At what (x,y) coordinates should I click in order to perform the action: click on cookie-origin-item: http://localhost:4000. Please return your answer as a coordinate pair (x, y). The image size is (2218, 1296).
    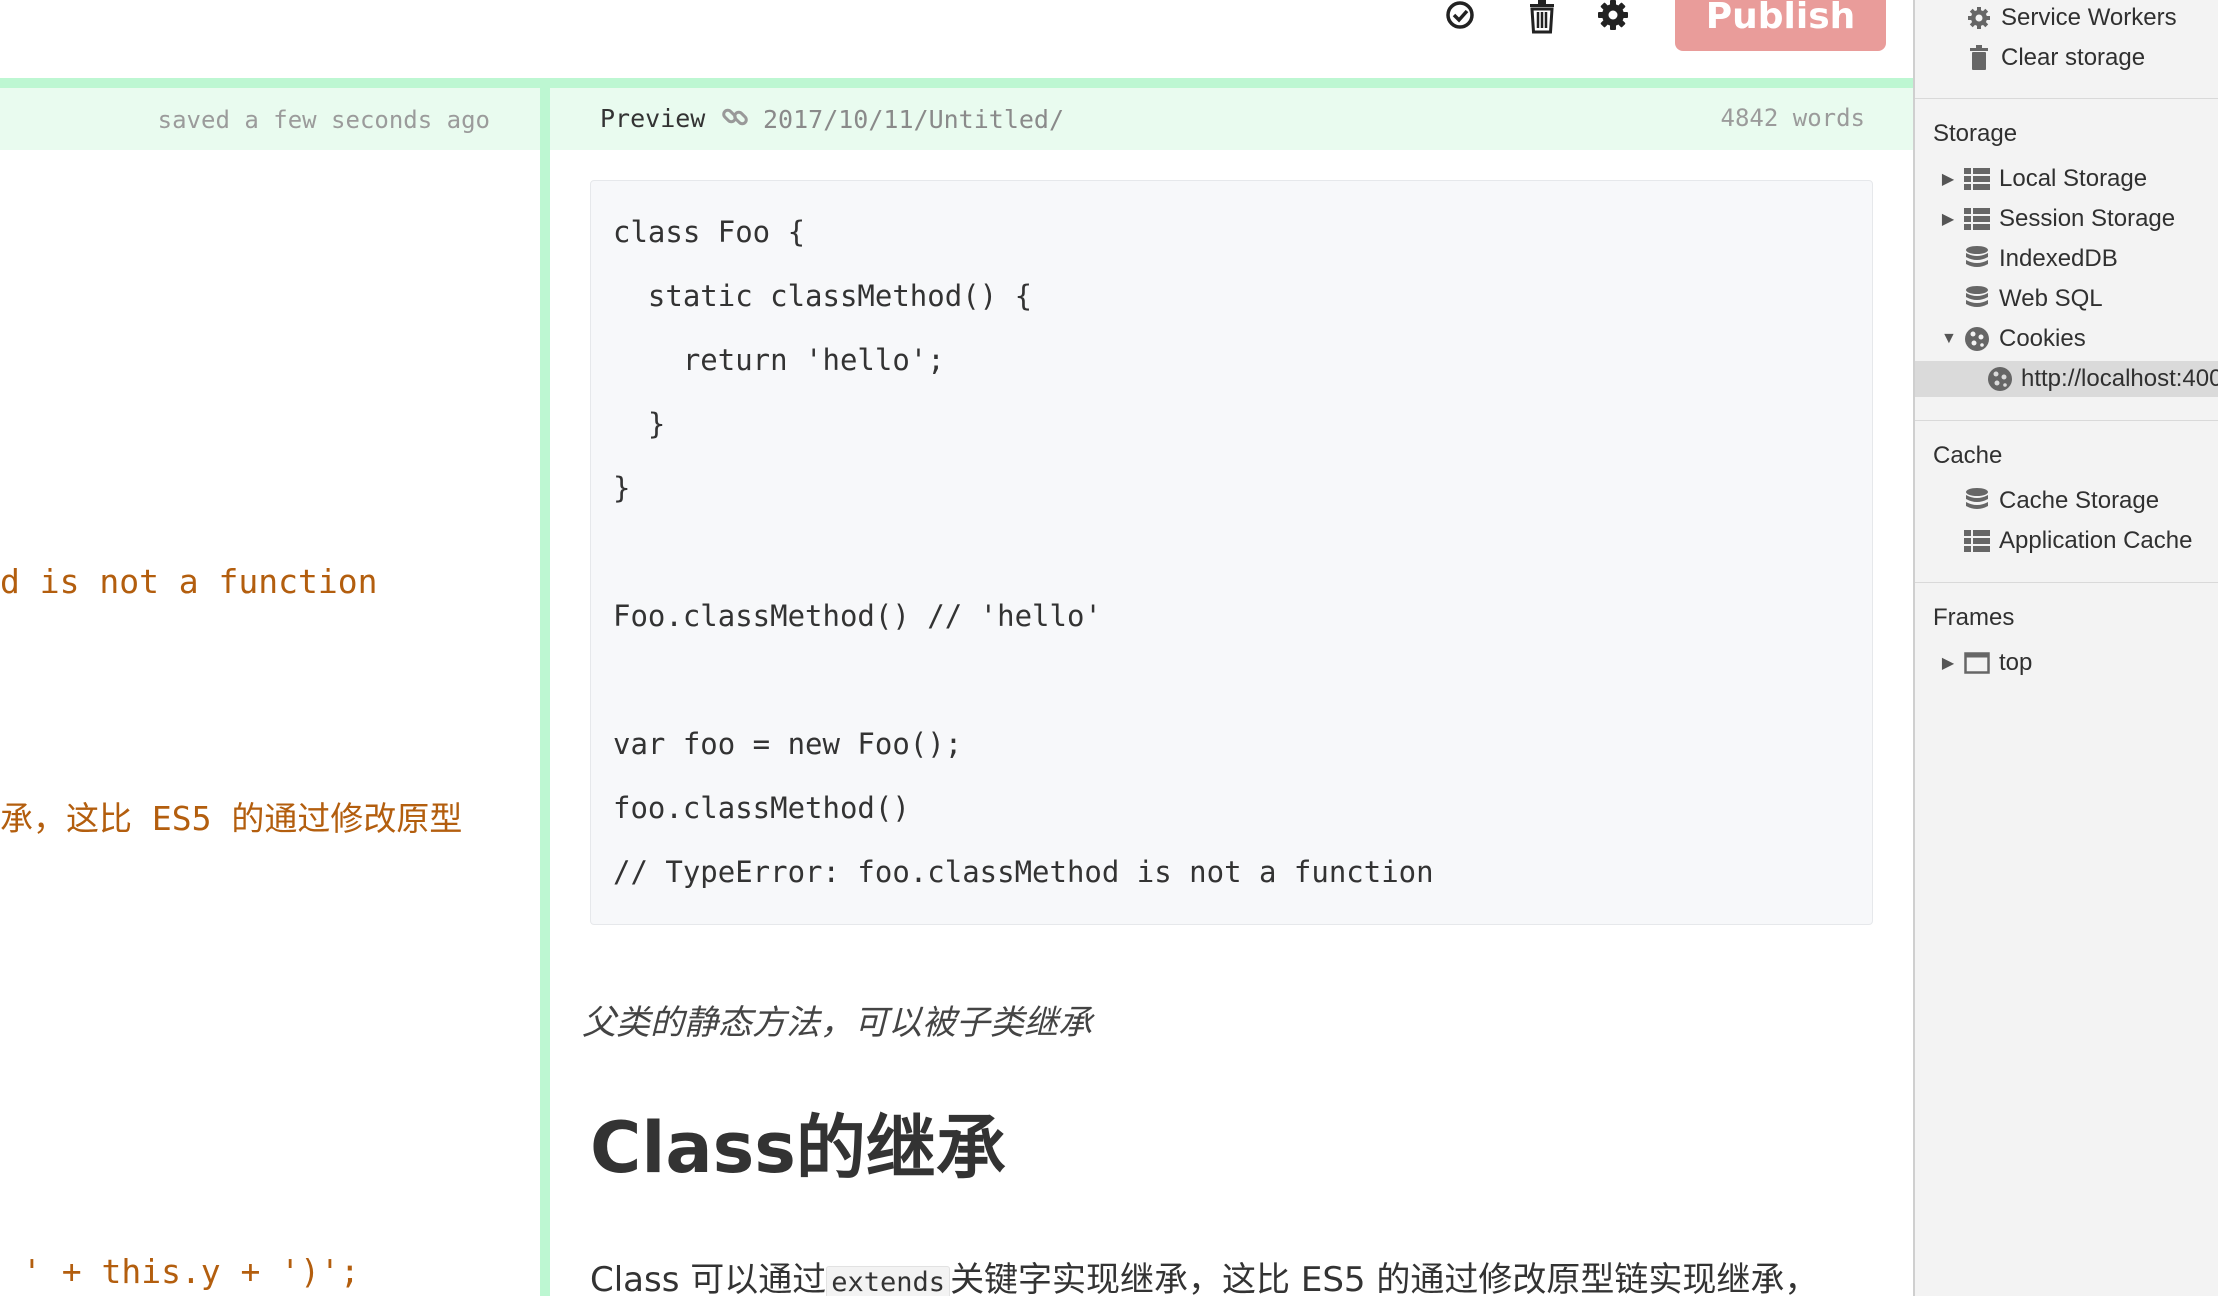
    Looking at the image, I should click on (2066, 379).